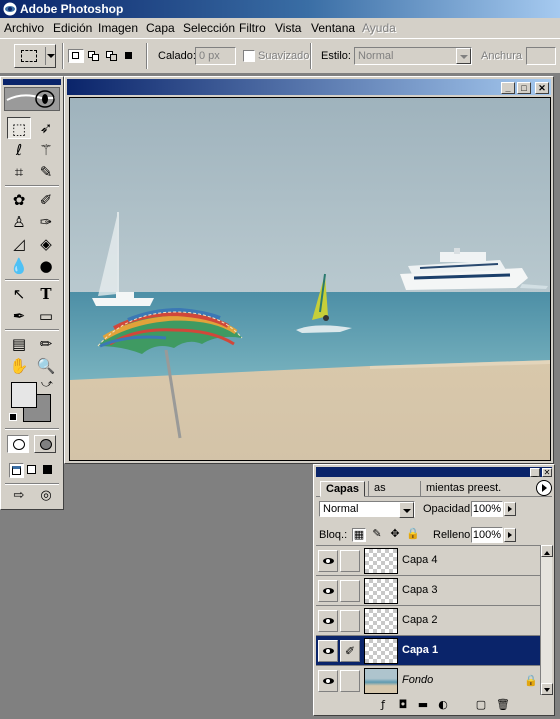 The width and height of the screenshot is (560, 719). I want to click on menu-ventana: Ventana, so click(333, 28).